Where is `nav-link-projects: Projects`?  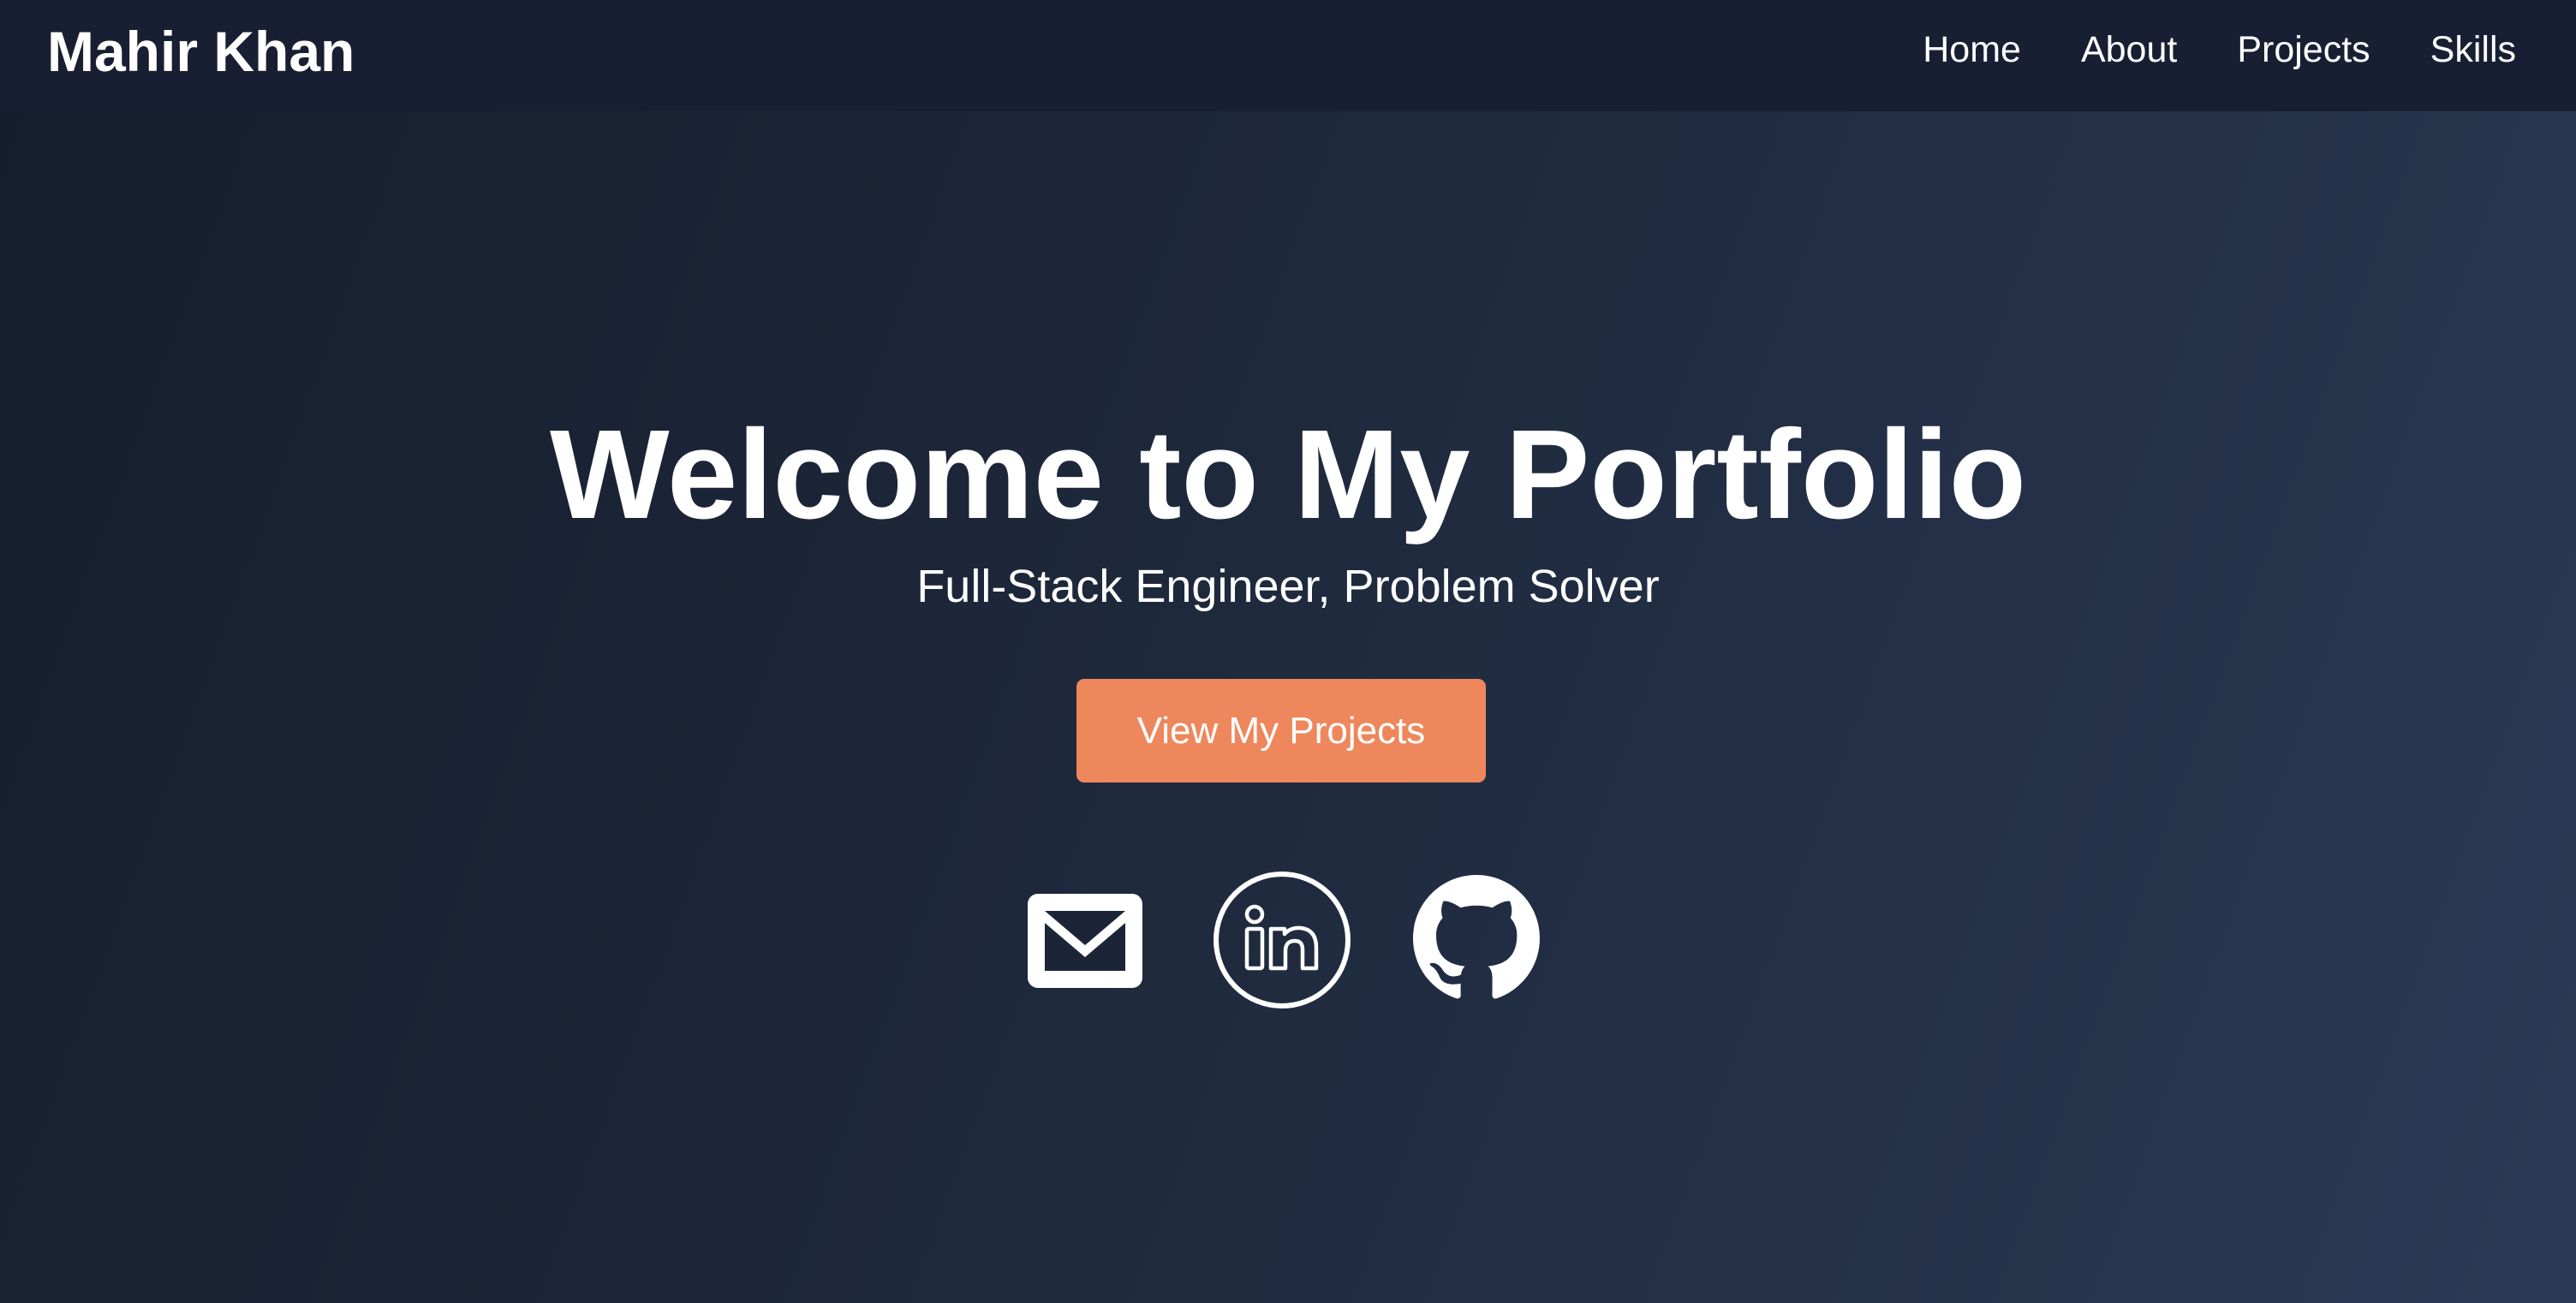 nav-link-projects: Projects is located at coordinates (2303, 49).